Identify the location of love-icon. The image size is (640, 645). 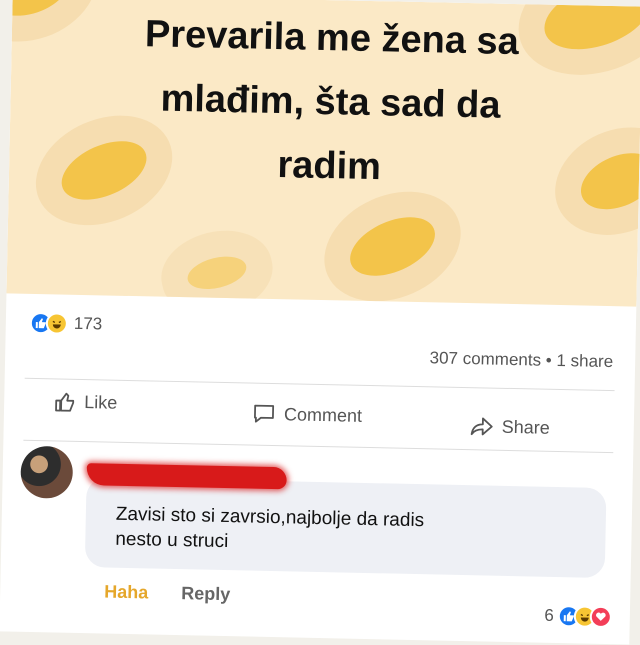
(601, 617).